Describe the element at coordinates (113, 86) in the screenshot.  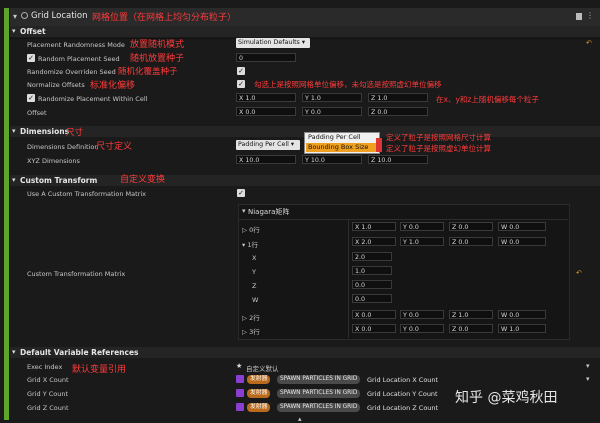
I see `normalize-offsets-annotation: 标准化偏移` at that location.